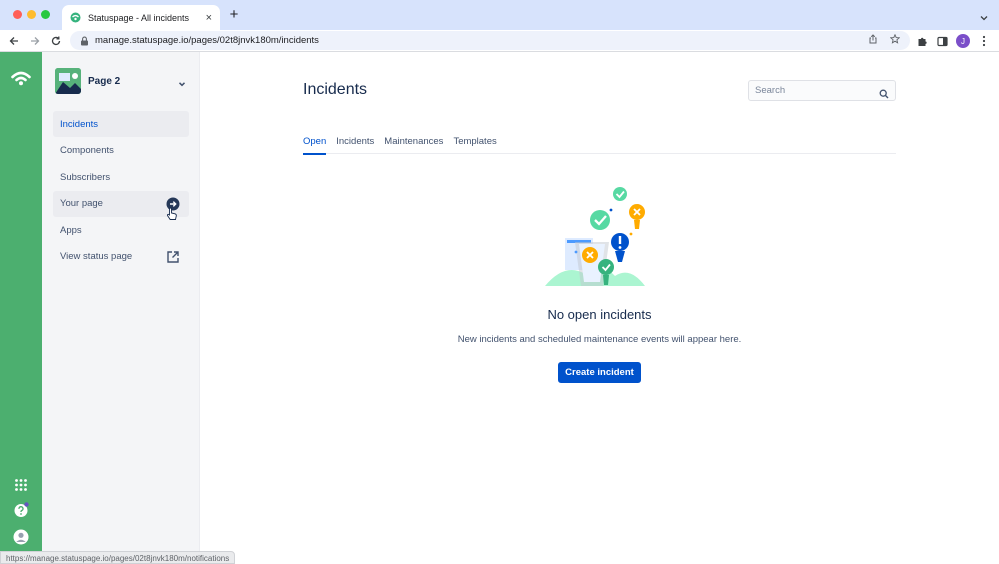 The width and height of the screenshot is (999, 564). I want to click on search-box, so click(822, 90).